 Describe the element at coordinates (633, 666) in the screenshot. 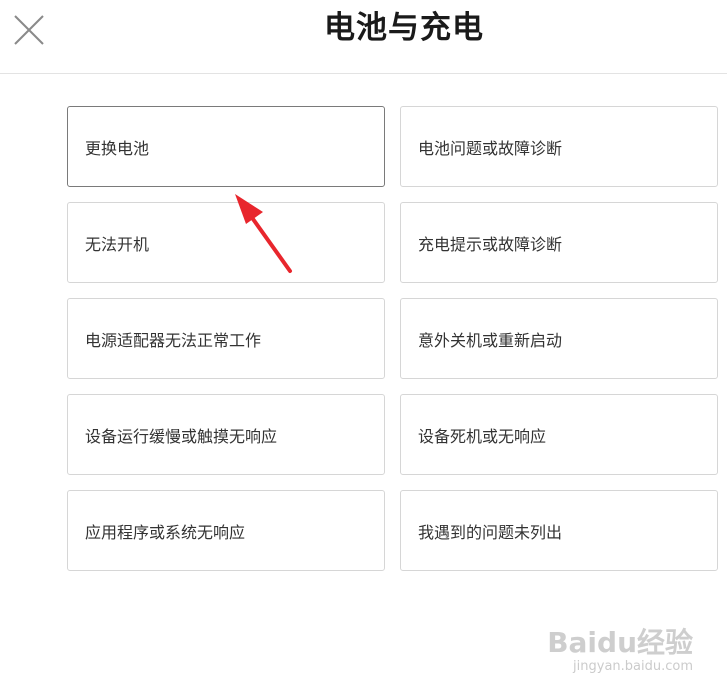

I see `watermark-url: jingyan.baidu.com` at that location.